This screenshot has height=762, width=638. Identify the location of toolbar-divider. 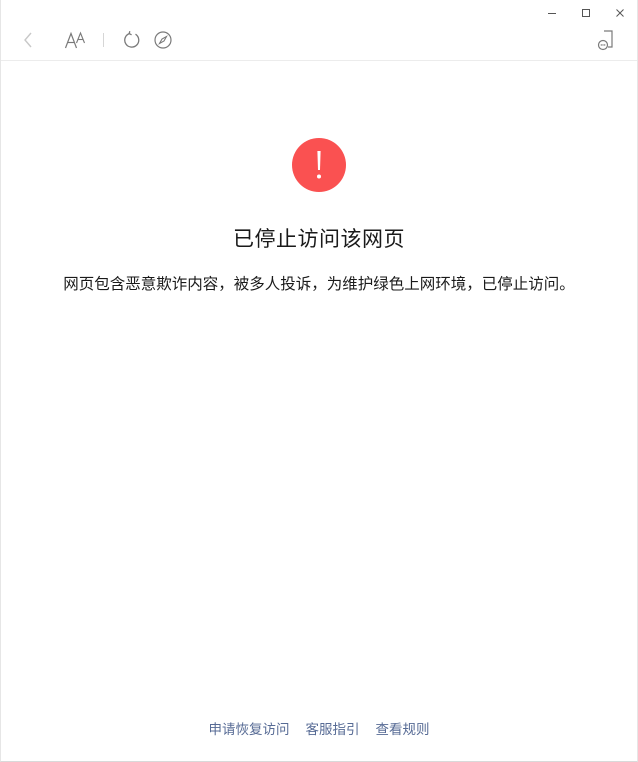
(103, 40).